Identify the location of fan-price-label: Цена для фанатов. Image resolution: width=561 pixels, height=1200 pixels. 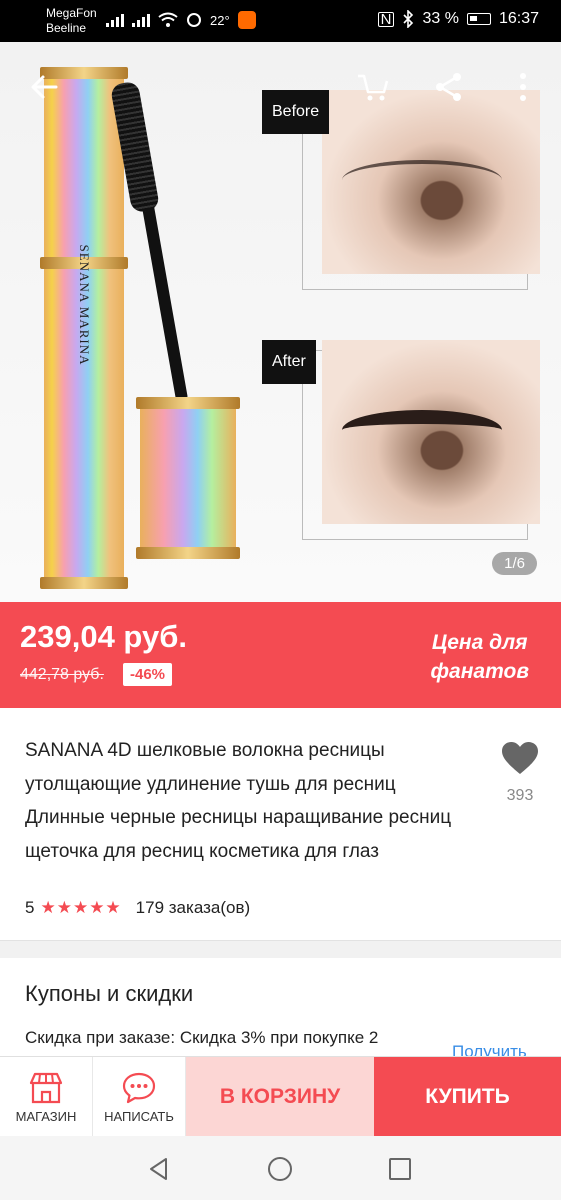
(479, 657).